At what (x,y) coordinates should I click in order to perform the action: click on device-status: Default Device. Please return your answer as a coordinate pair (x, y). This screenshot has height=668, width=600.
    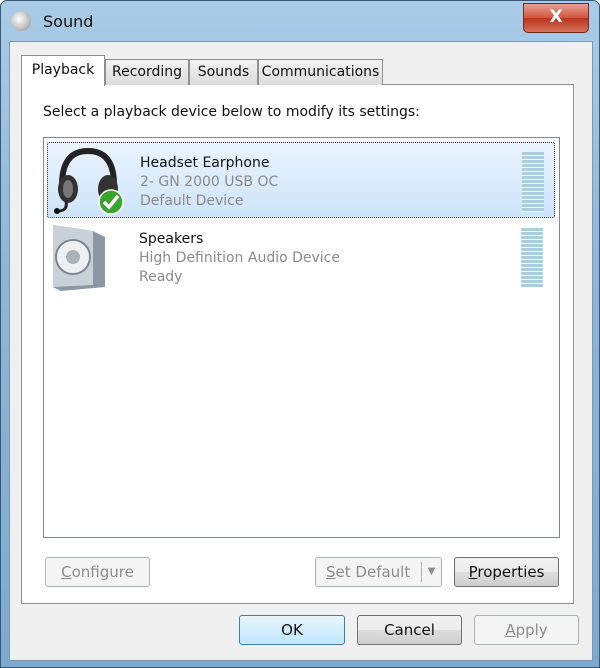
    Looking at the image, I should click on (192, 201).